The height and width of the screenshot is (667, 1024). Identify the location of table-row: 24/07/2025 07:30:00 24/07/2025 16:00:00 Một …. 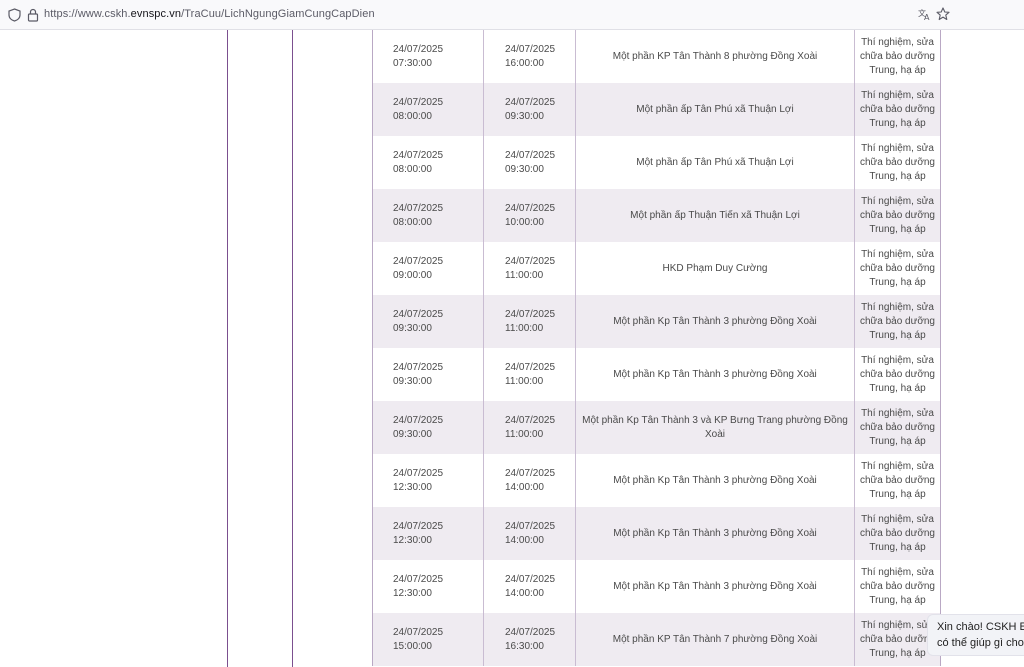
(656, 56).